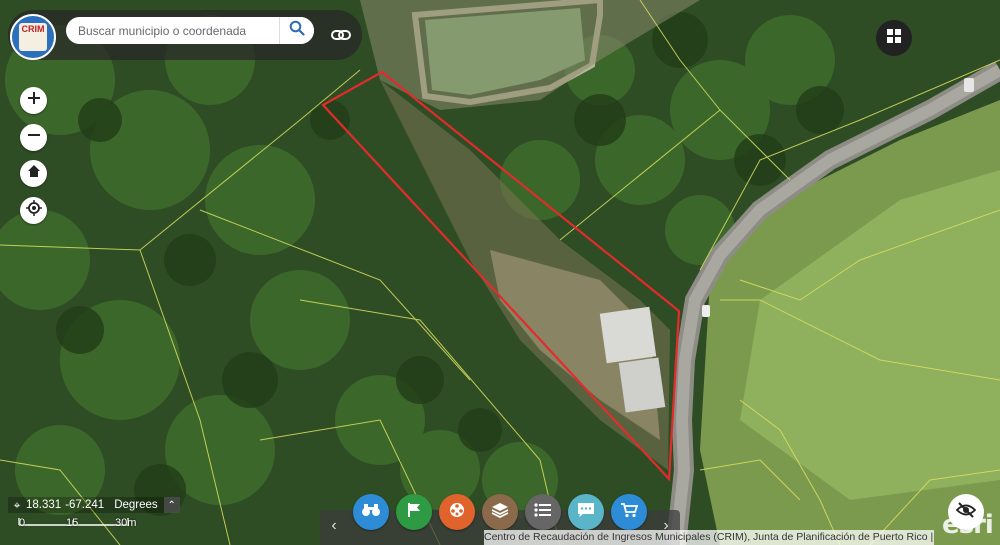 The height and width of the screenshot is (545, 1000). I want to click on latitude-value: 18.331, so click(44, 505).